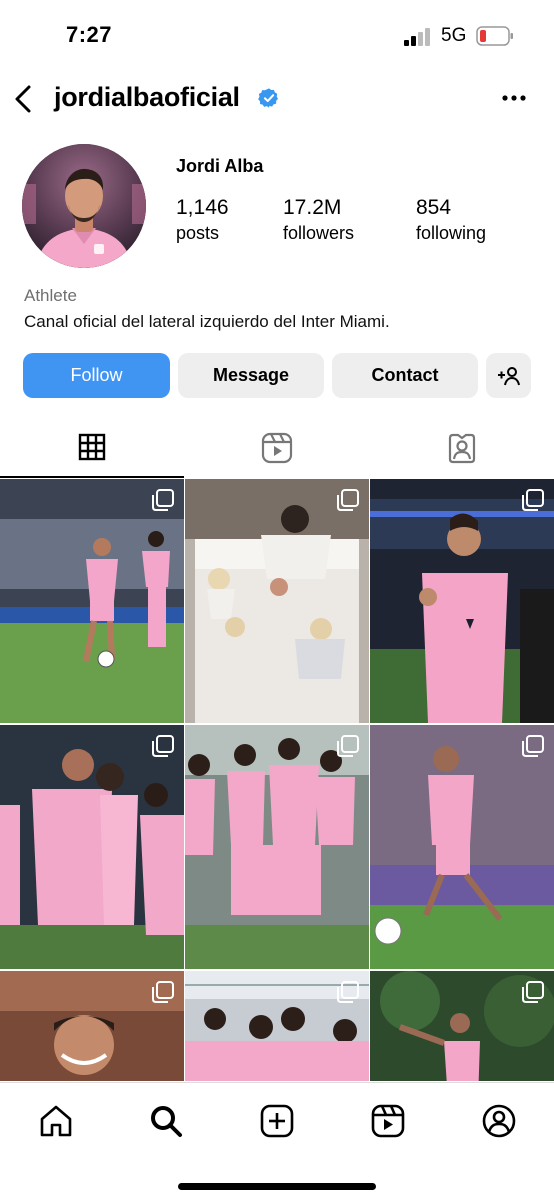 This screenshot has height=1200, width=554. I want to click on add-person-icon, so click(508, 375).